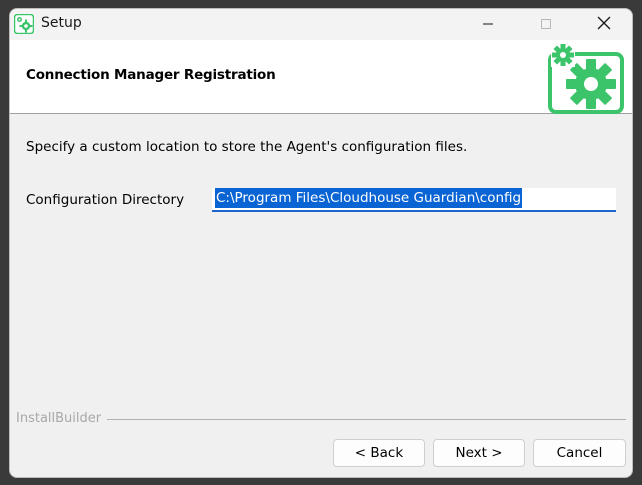  I want to click on installbuilder-label: InstallBuilder, so click(62, 418).